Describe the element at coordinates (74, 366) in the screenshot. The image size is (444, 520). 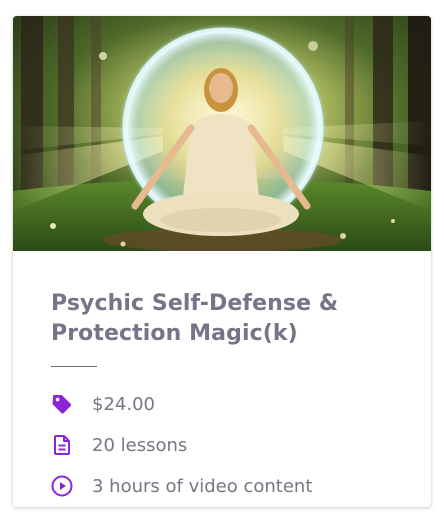
I see `title-divider` at that location.